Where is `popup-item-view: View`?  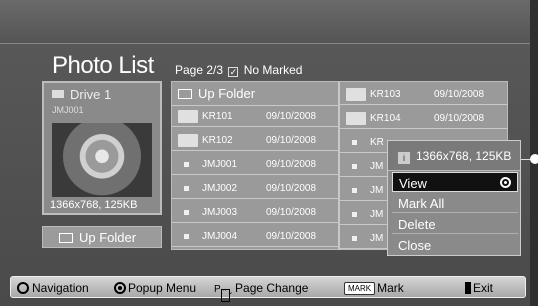 popup-item-view: View is located at coordinates (455, 182).